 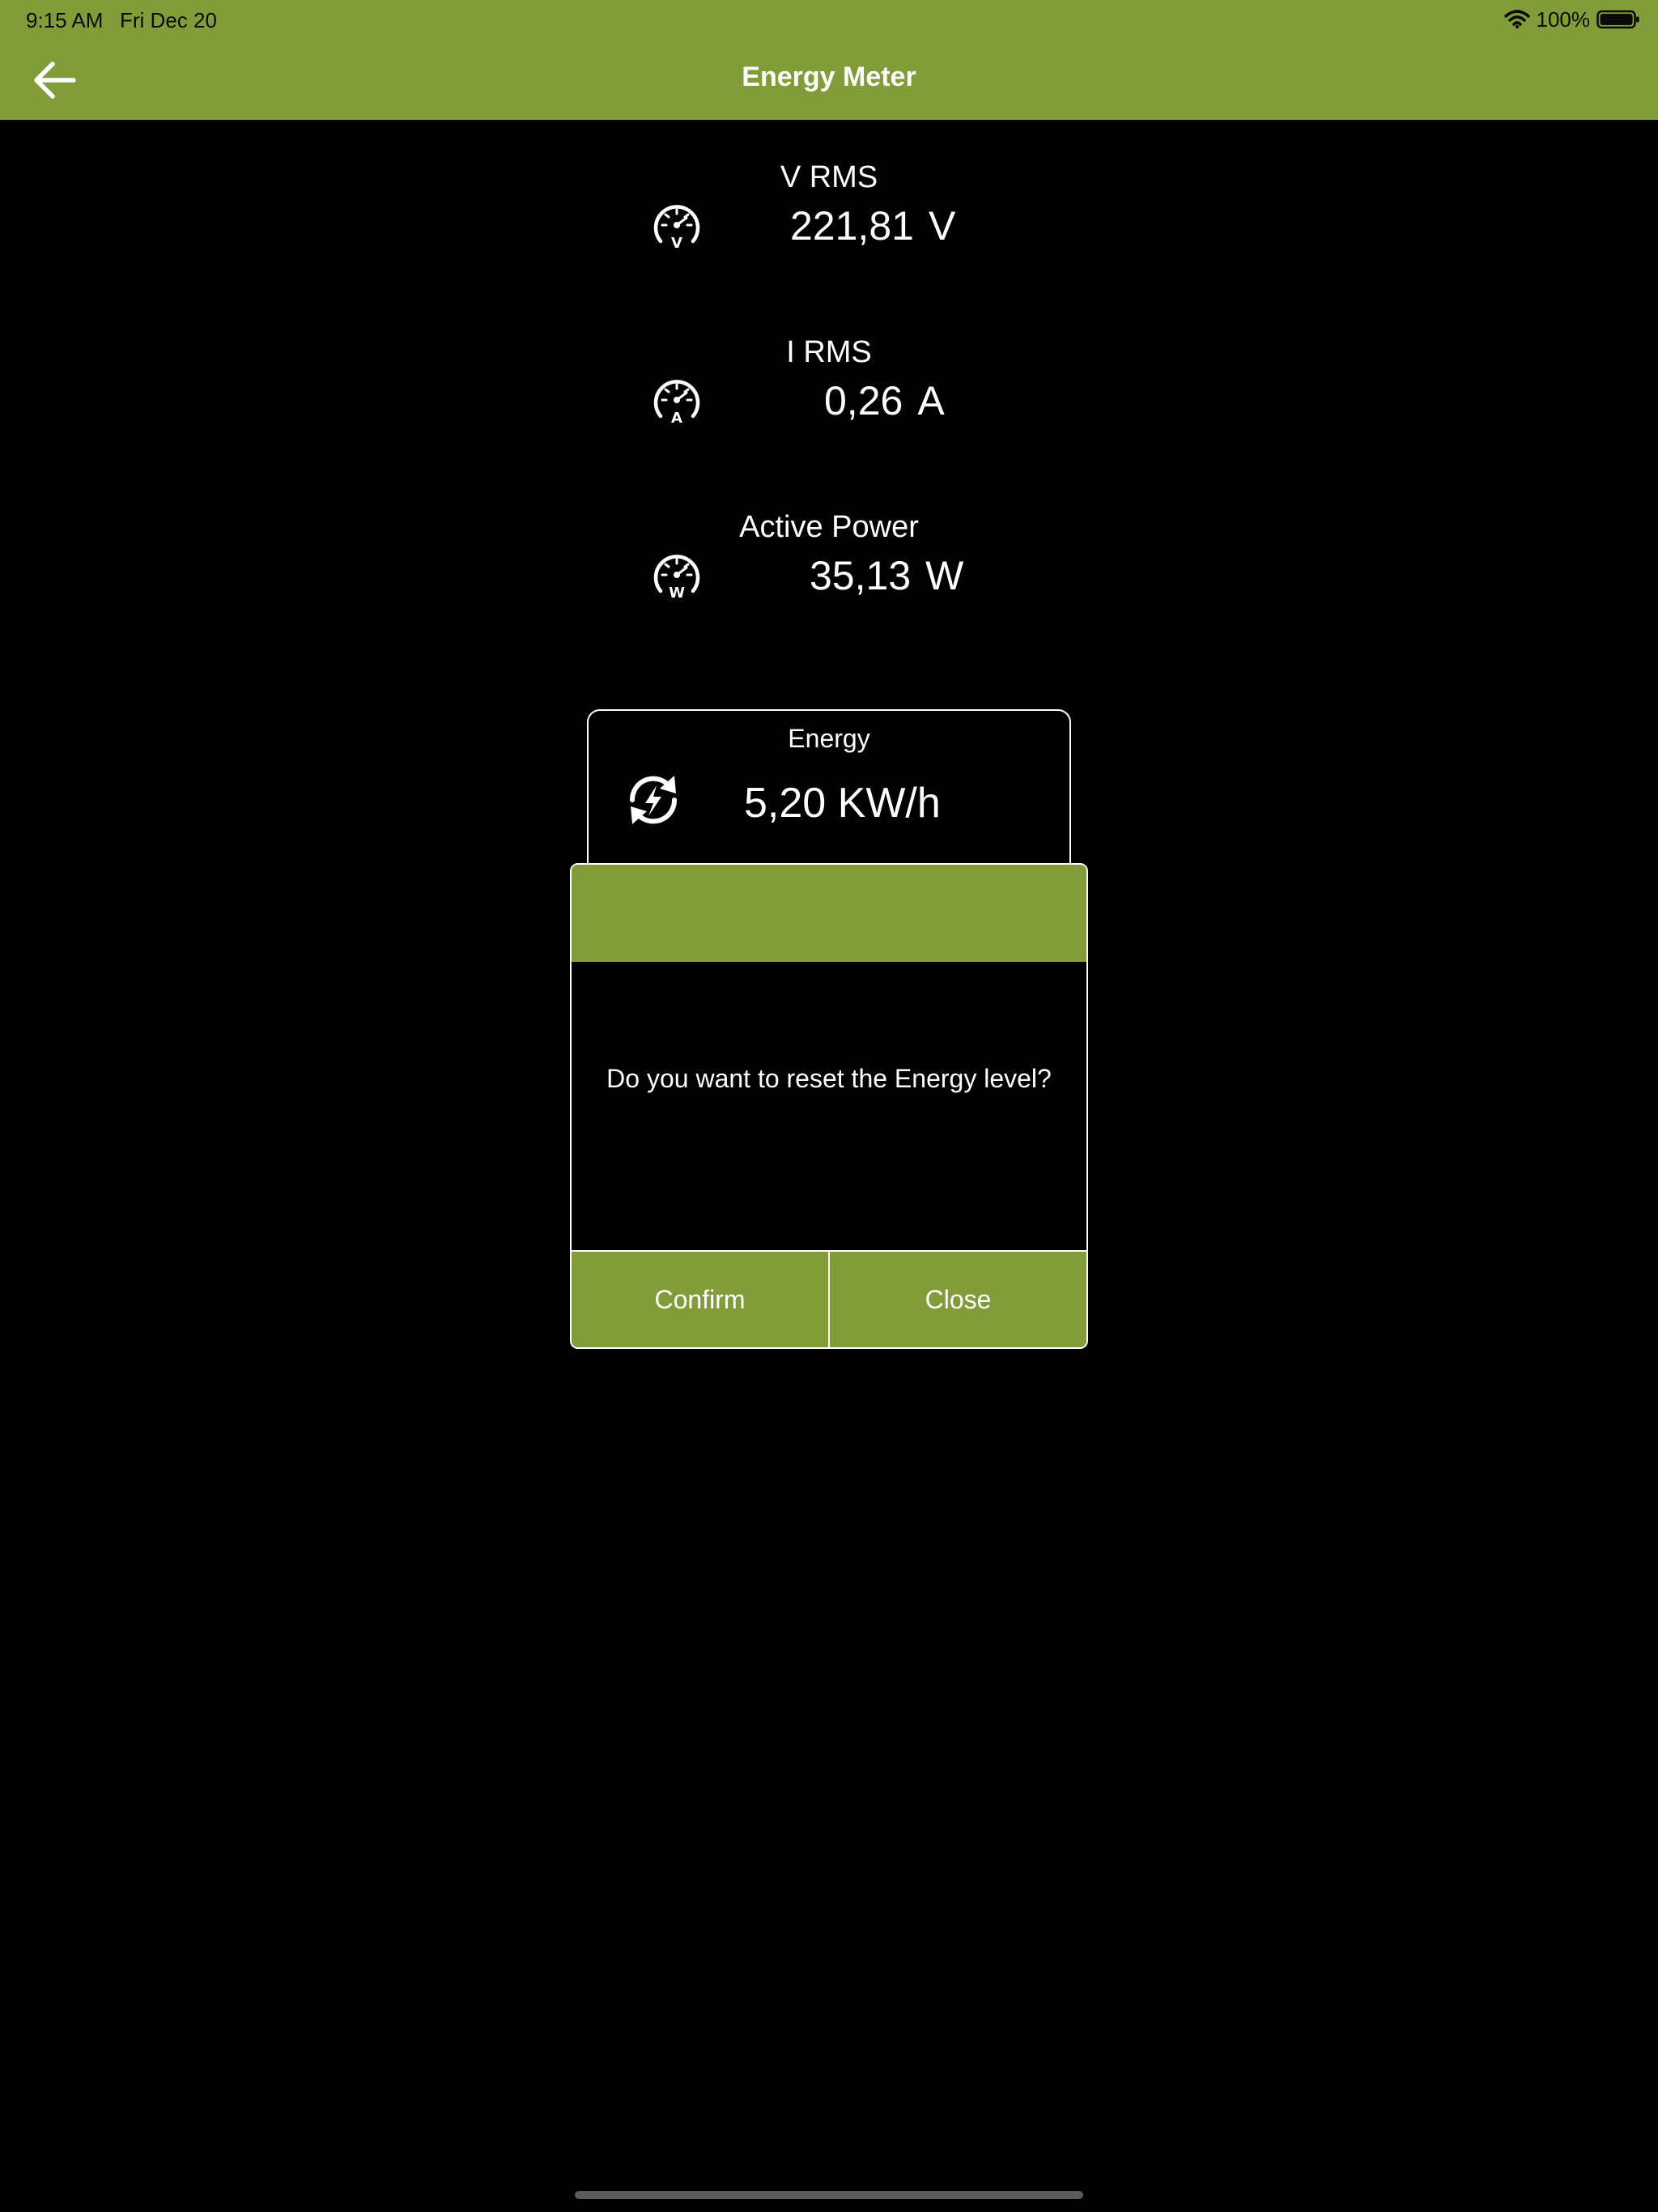 I want to click on irms-label: I RMS, so click(x=829, y=352).